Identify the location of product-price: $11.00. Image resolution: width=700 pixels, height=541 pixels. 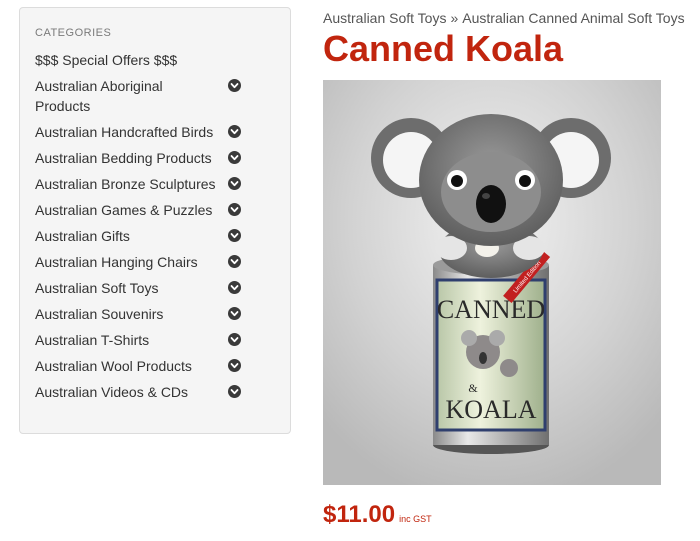
(359, 514).